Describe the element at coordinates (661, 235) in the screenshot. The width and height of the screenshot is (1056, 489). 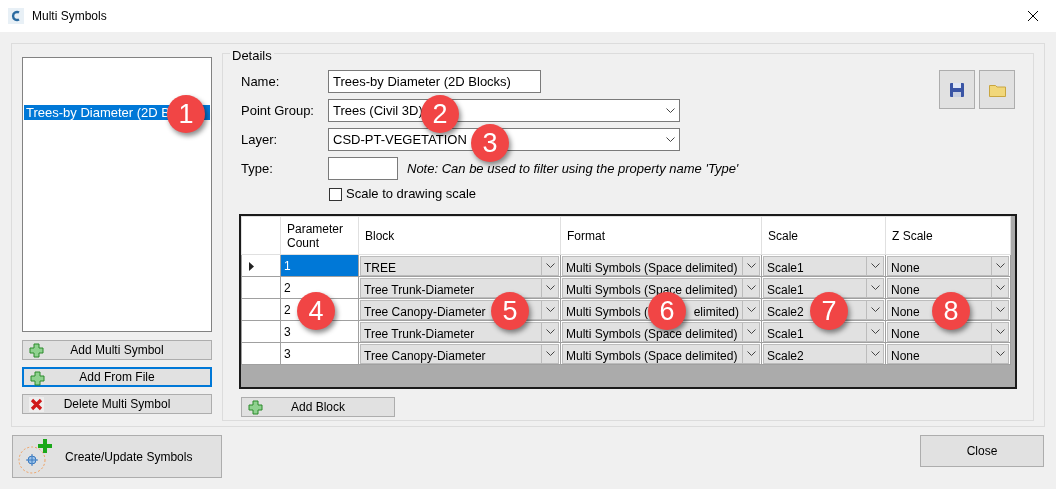
I see `column-header: Format` at that location.